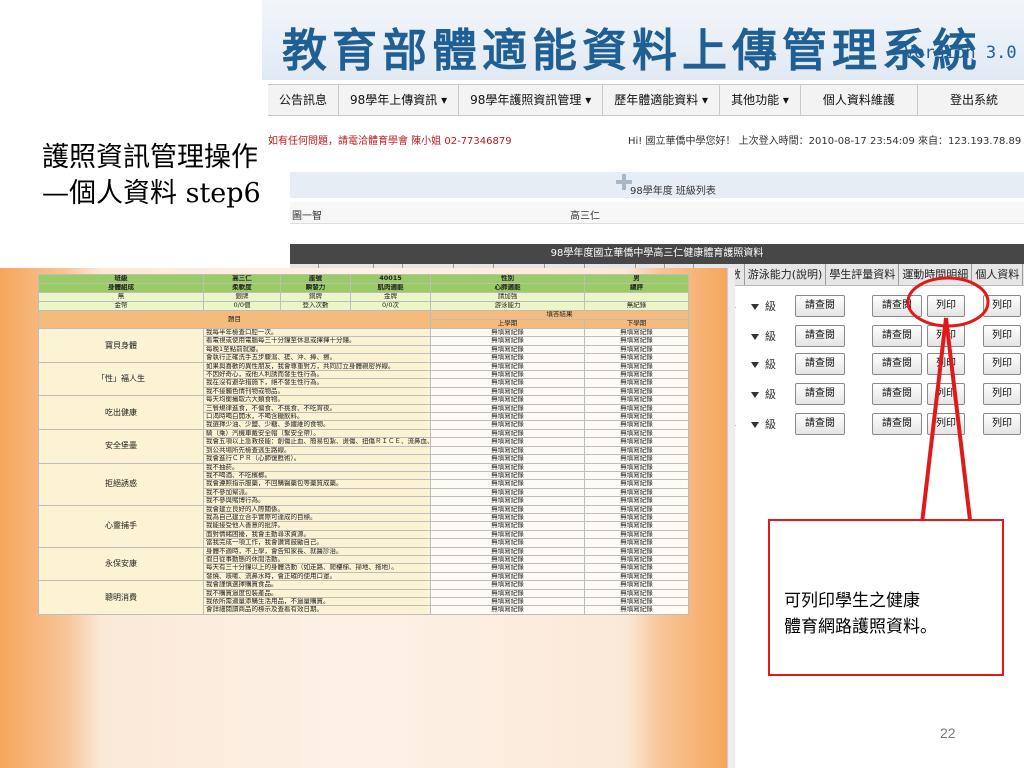 Image resolution: width=1024 pixels, height=768 pixels. What do you see at coordinates (860, 614) in the screenshot?
I see `callout-text: 可列印學生之健康 體育網路護照資料。` at bounding box center [860, 614].